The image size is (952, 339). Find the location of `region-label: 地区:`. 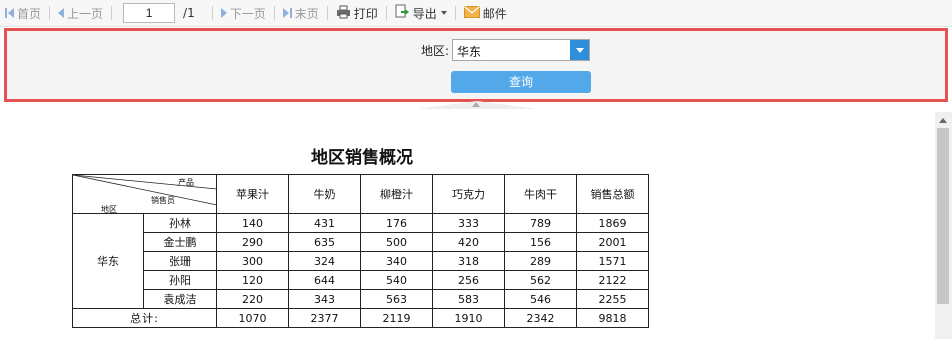

region-label: 地区: is located at coordinates (435, 51).